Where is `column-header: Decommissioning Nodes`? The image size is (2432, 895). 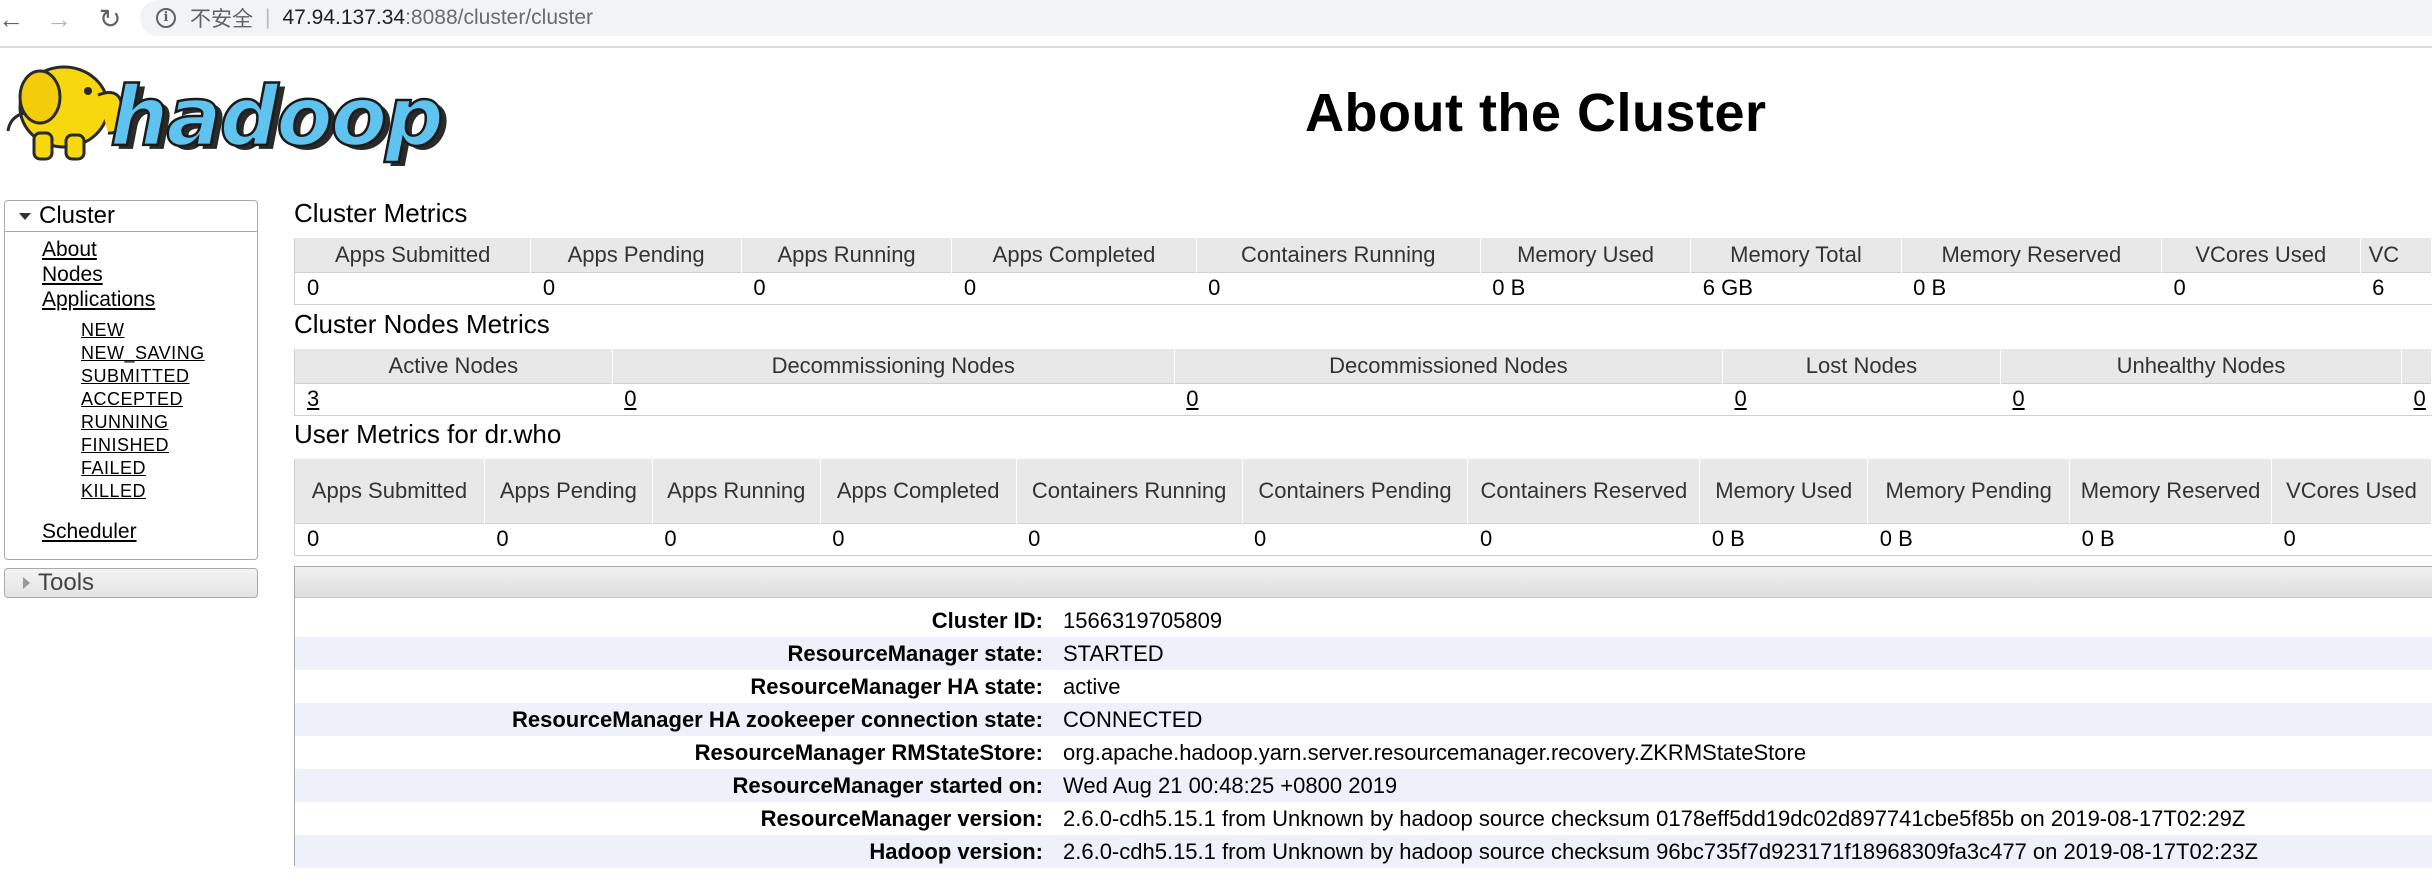 column-header: Decommissioning Nodes is located at coordinates (893, 366).